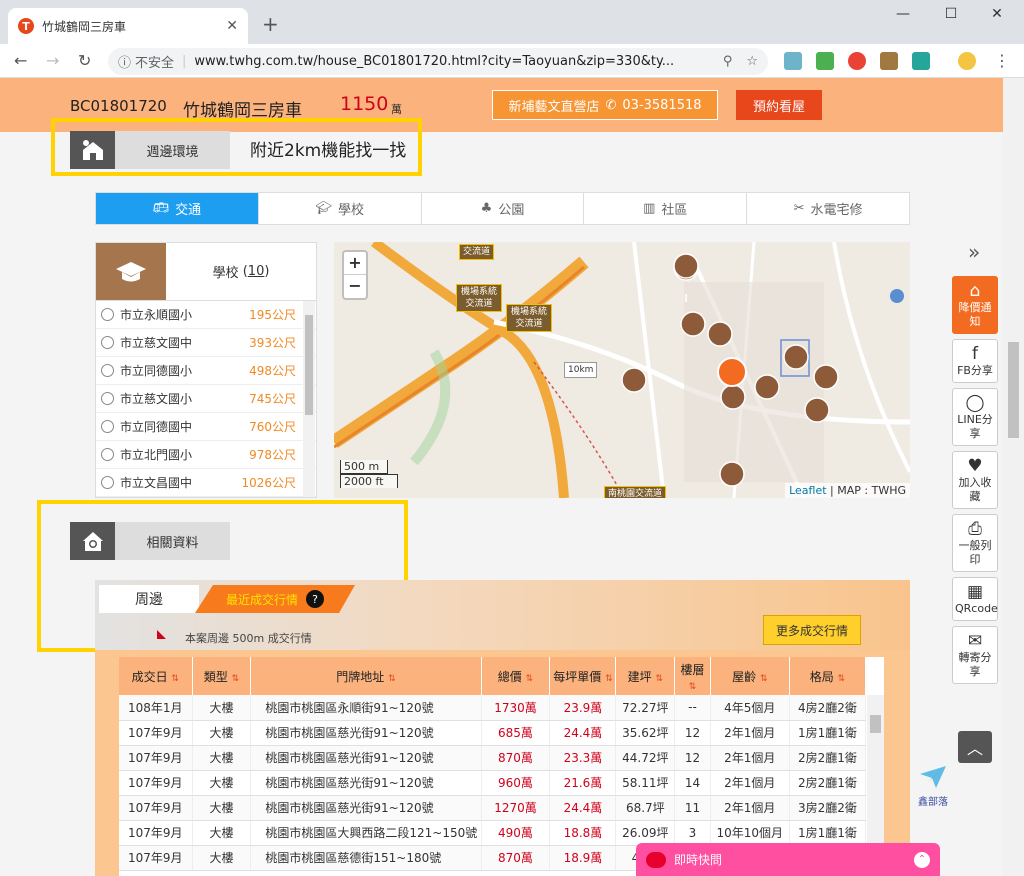  I want to click on column-header: 門牌地址 ⇅, so click(366, 676).